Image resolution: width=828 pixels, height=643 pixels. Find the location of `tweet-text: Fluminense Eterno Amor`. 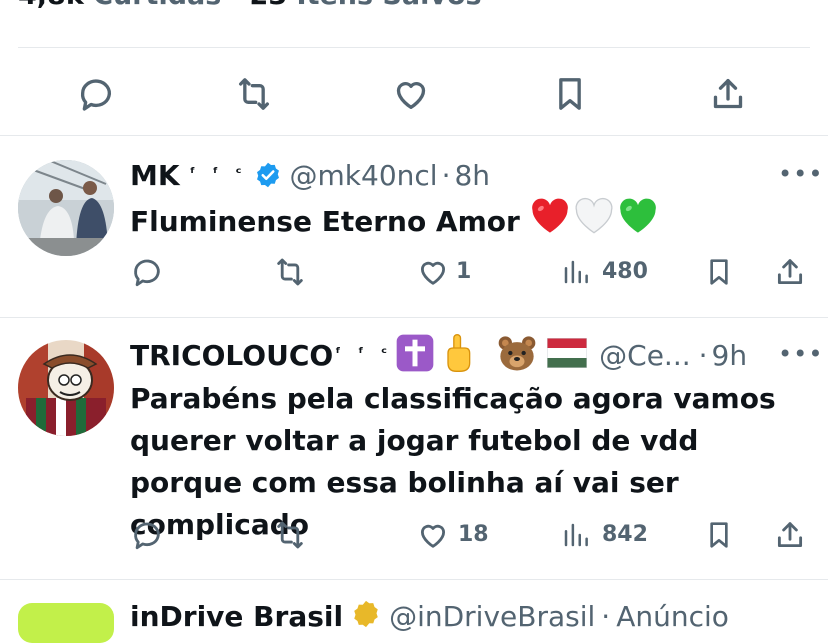

tweet-text: Fluminense Eterno Amor is located at coordinates (325, 221).